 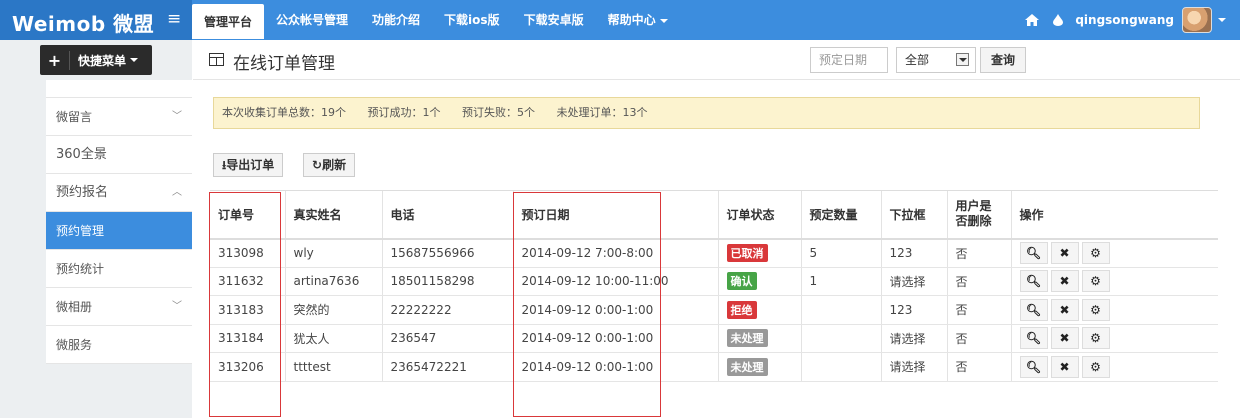 What do you see at coordinates (759, 281) in the screenshot?
I see `cell-status: 确认` at bounding box center [759, 281].